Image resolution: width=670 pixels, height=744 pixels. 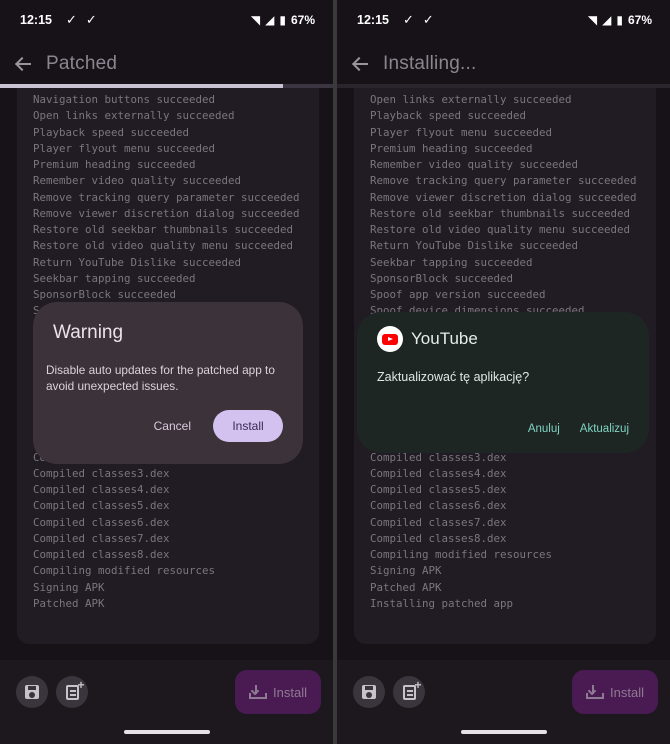 I want to click on dialog-message: Zaktualizować tę aplikację?, so click(x=453, y=377).